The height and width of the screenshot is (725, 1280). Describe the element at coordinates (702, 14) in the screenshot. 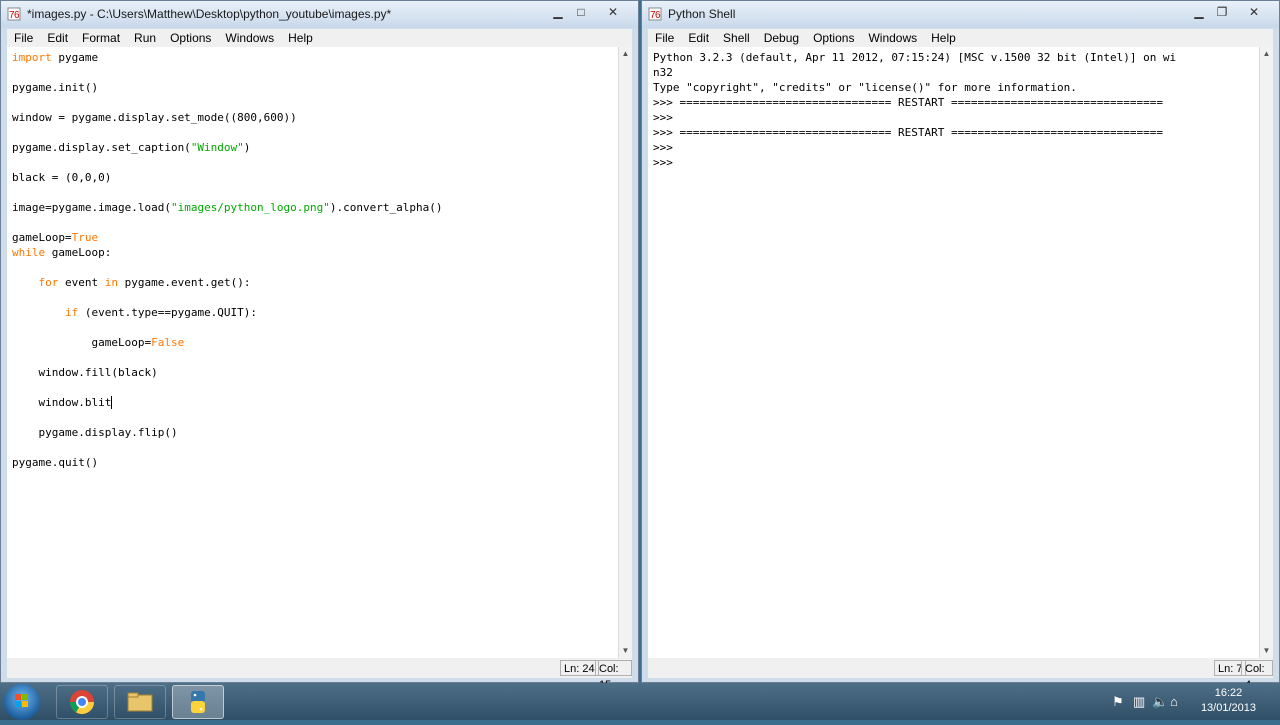

I see `shell-title: Python Shell` at that location.